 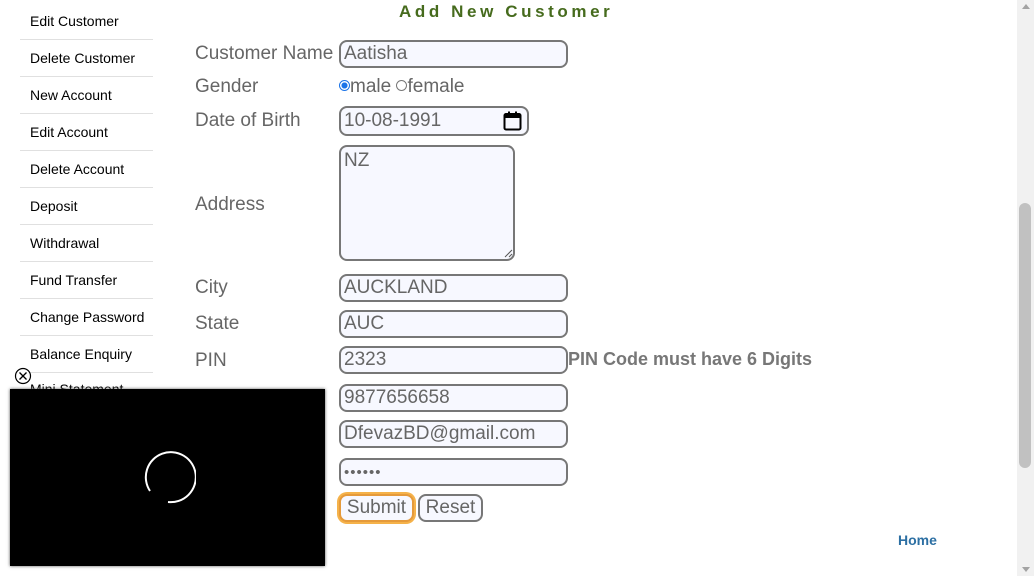 What do you see at coordinates (344, 85) in the screenshot?
I see `gender-male-radio` at bounding box center [344, 85].